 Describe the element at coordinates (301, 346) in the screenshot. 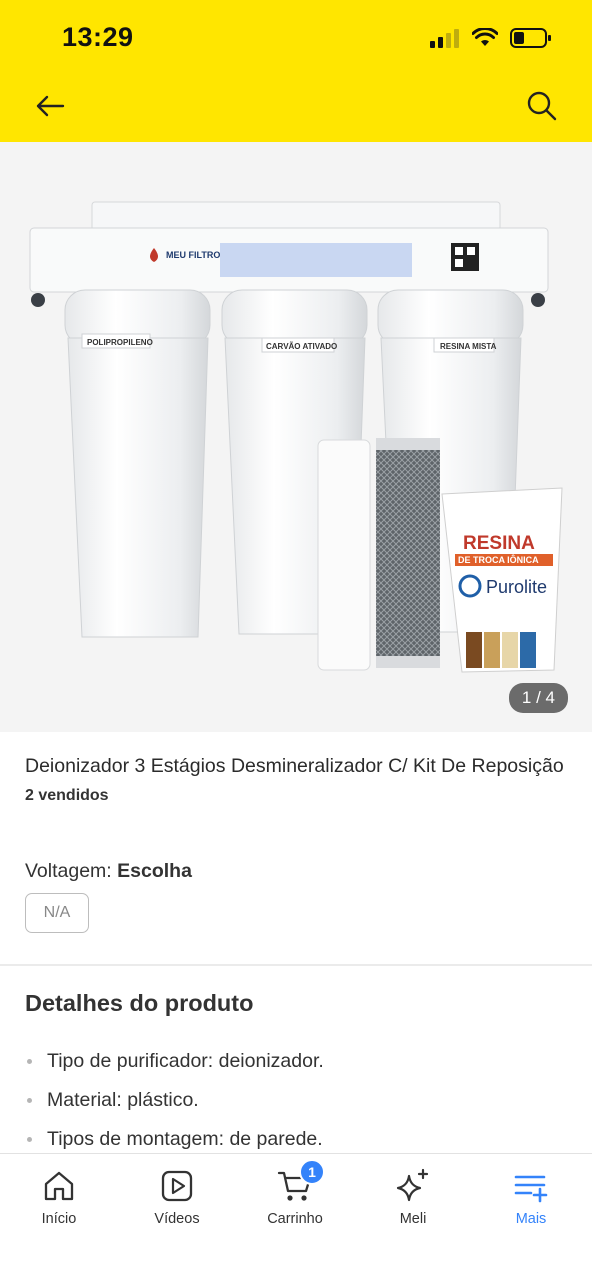

I see `housing-label-2: CARVÃO ATIVADO` at that location.